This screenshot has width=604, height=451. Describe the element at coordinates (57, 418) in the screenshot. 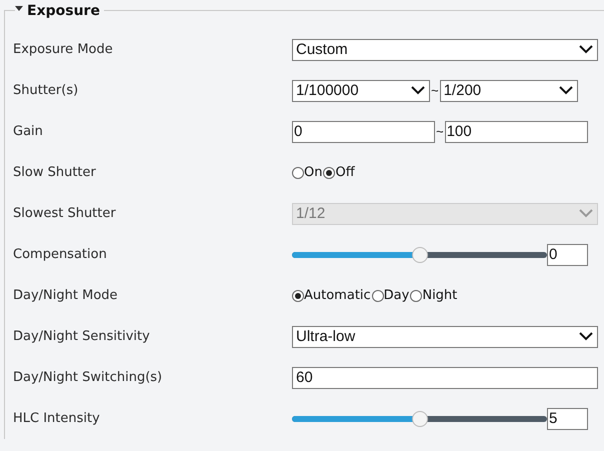

I see `field-label: HLC Intensity` at that location.